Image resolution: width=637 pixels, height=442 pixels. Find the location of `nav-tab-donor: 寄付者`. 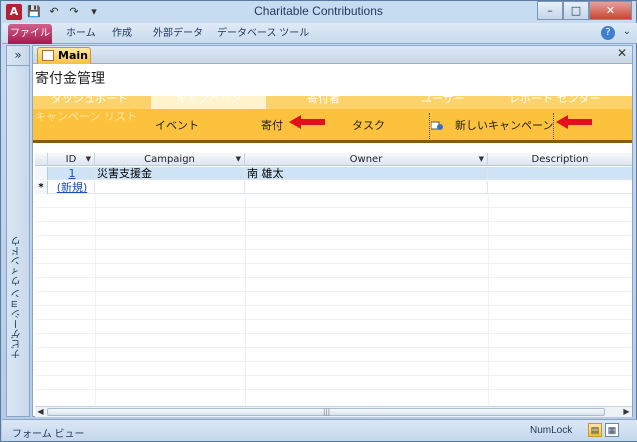

nav-tab-donor: 寄付者 is located at coordinates (323, 101).